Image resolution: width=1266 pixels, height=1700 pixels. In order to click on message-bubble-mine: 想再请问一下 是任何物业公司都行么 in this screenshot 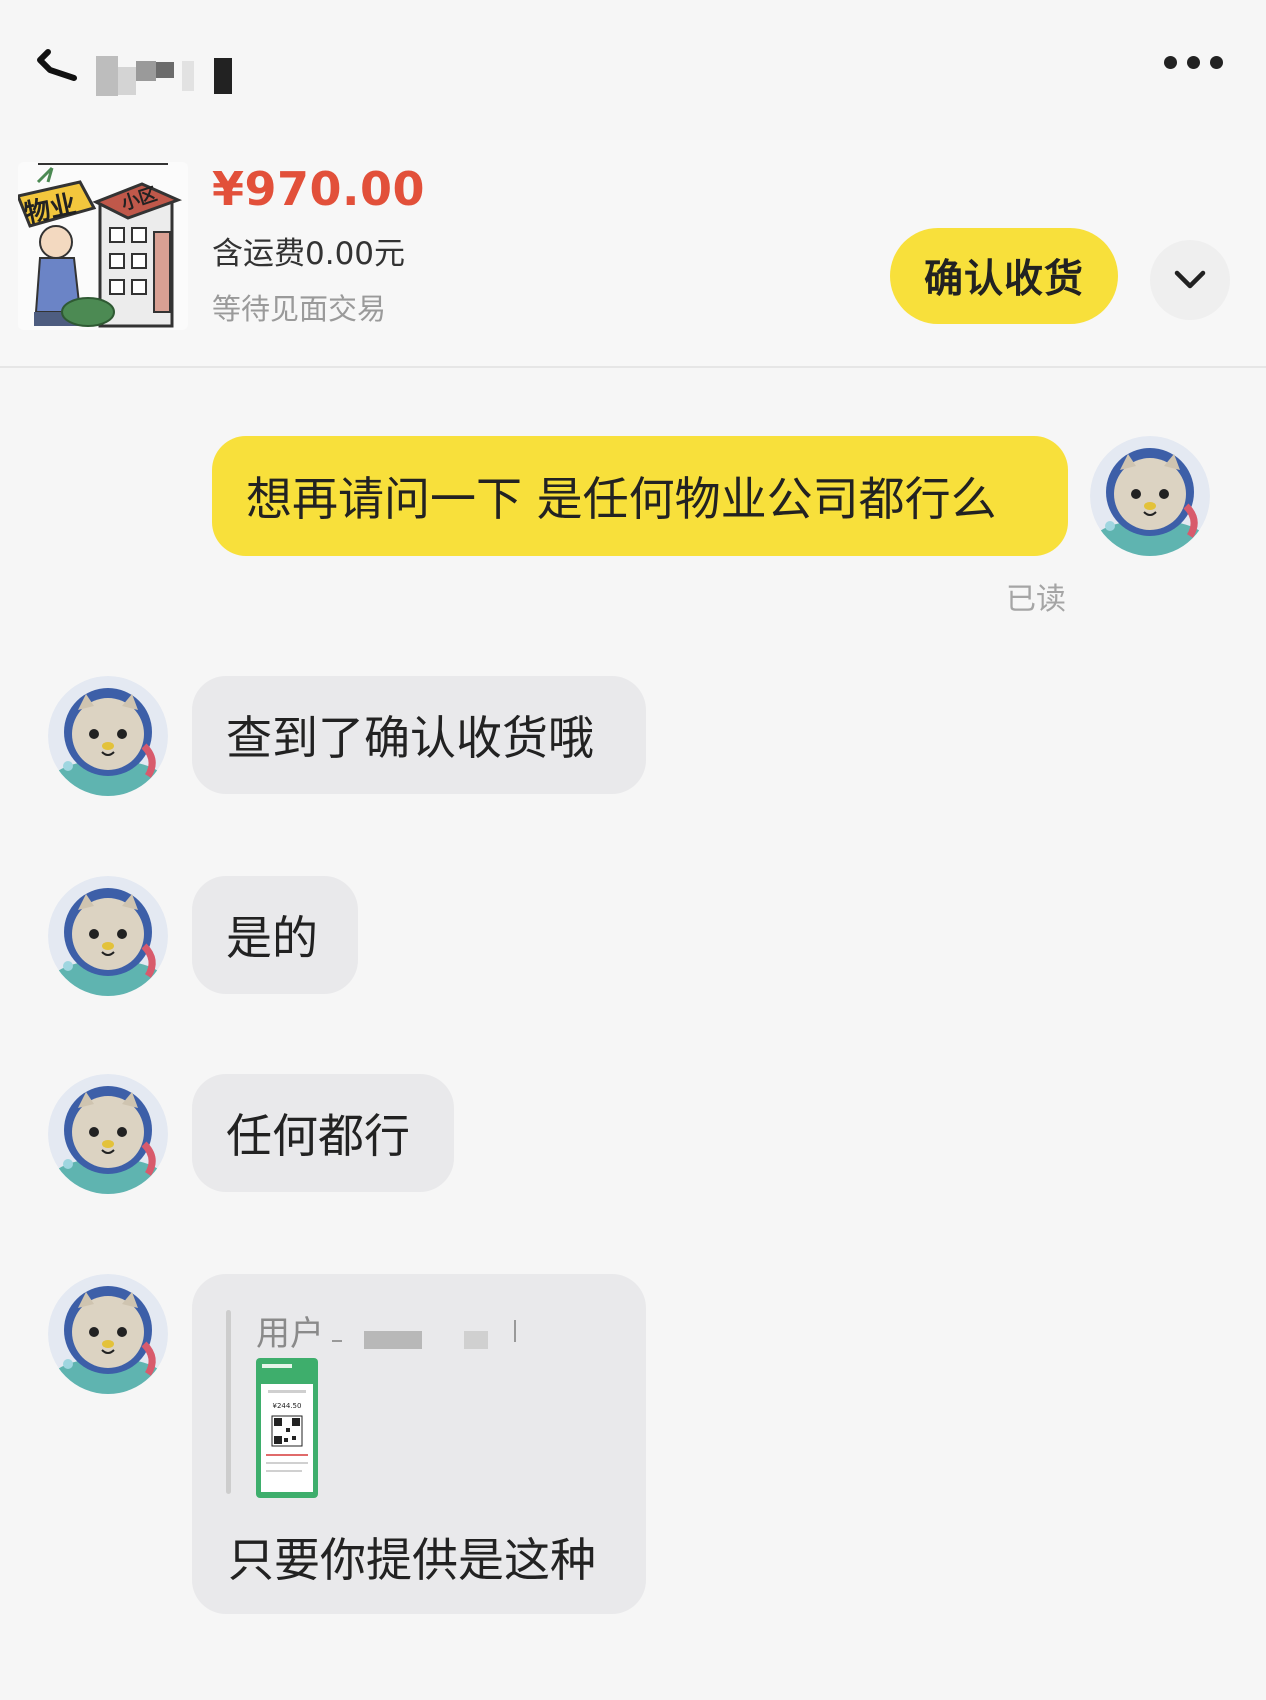, I will do `click(640, 496)`.